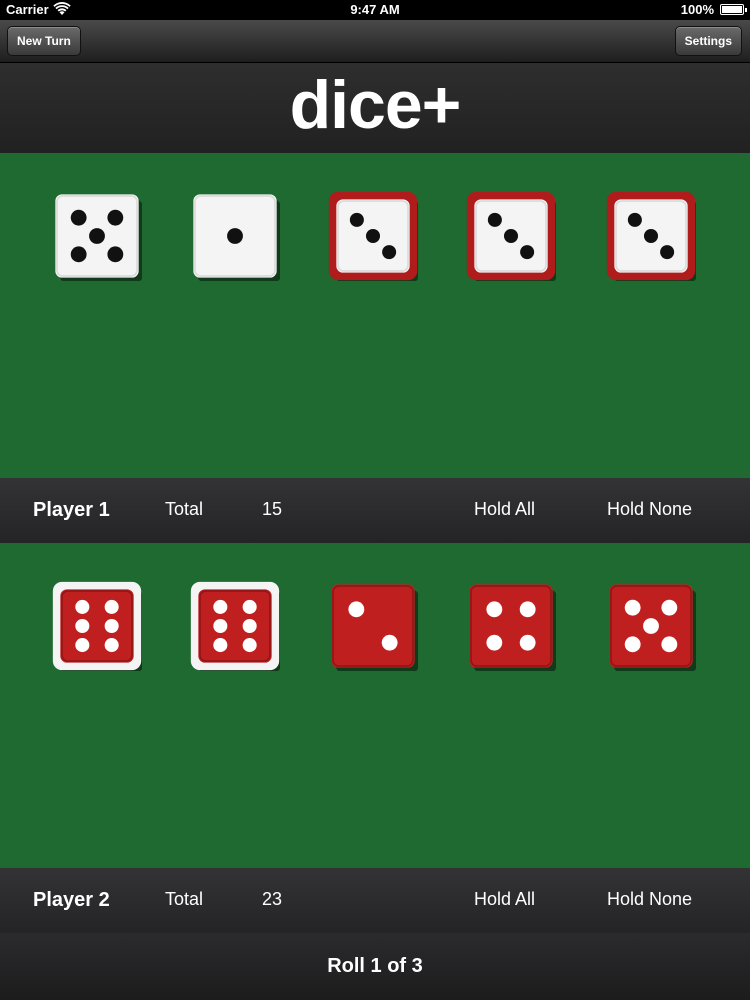 The image size is (750, 1000). I want to click on player-name: Player 1, so click(71, 510).